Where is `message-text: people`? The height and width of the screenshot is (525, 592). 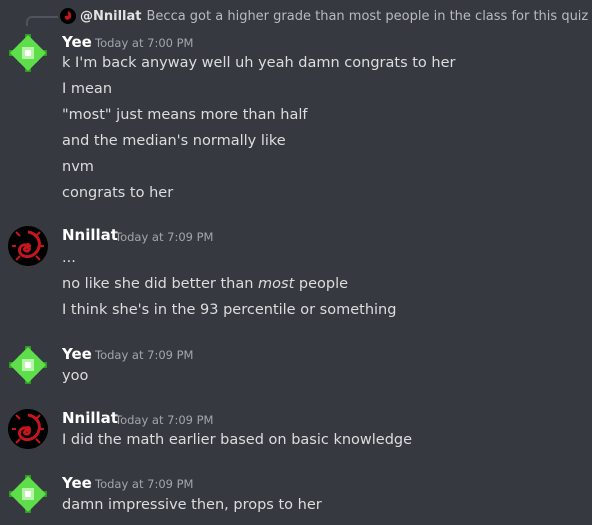 message-text: people is located at coordinates (321, 284).